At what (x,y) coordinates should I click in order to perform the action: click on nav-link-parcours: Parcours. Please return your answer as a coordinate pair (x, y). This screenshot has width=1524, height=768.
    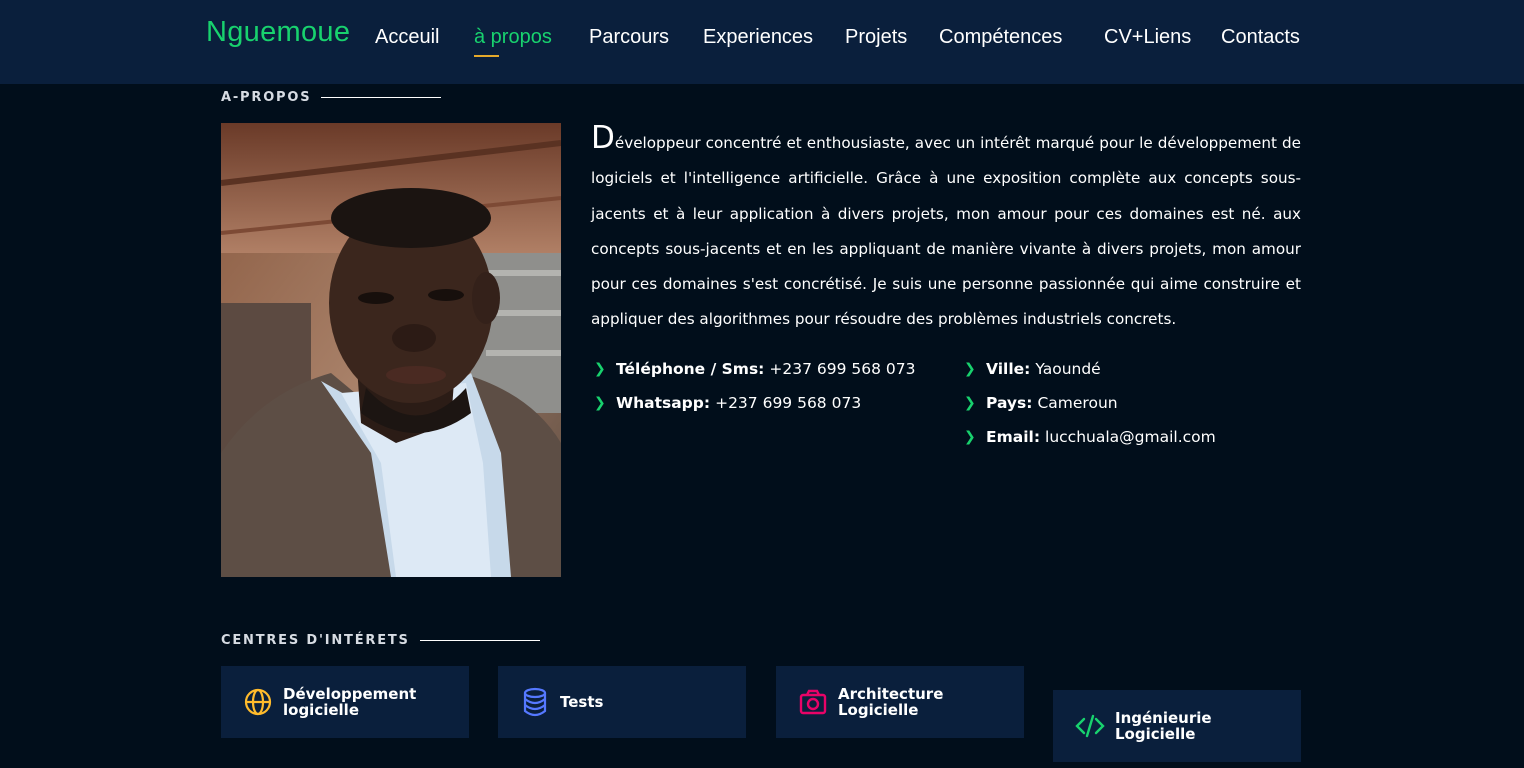
    Looking at the image, I should click on (629, 37).